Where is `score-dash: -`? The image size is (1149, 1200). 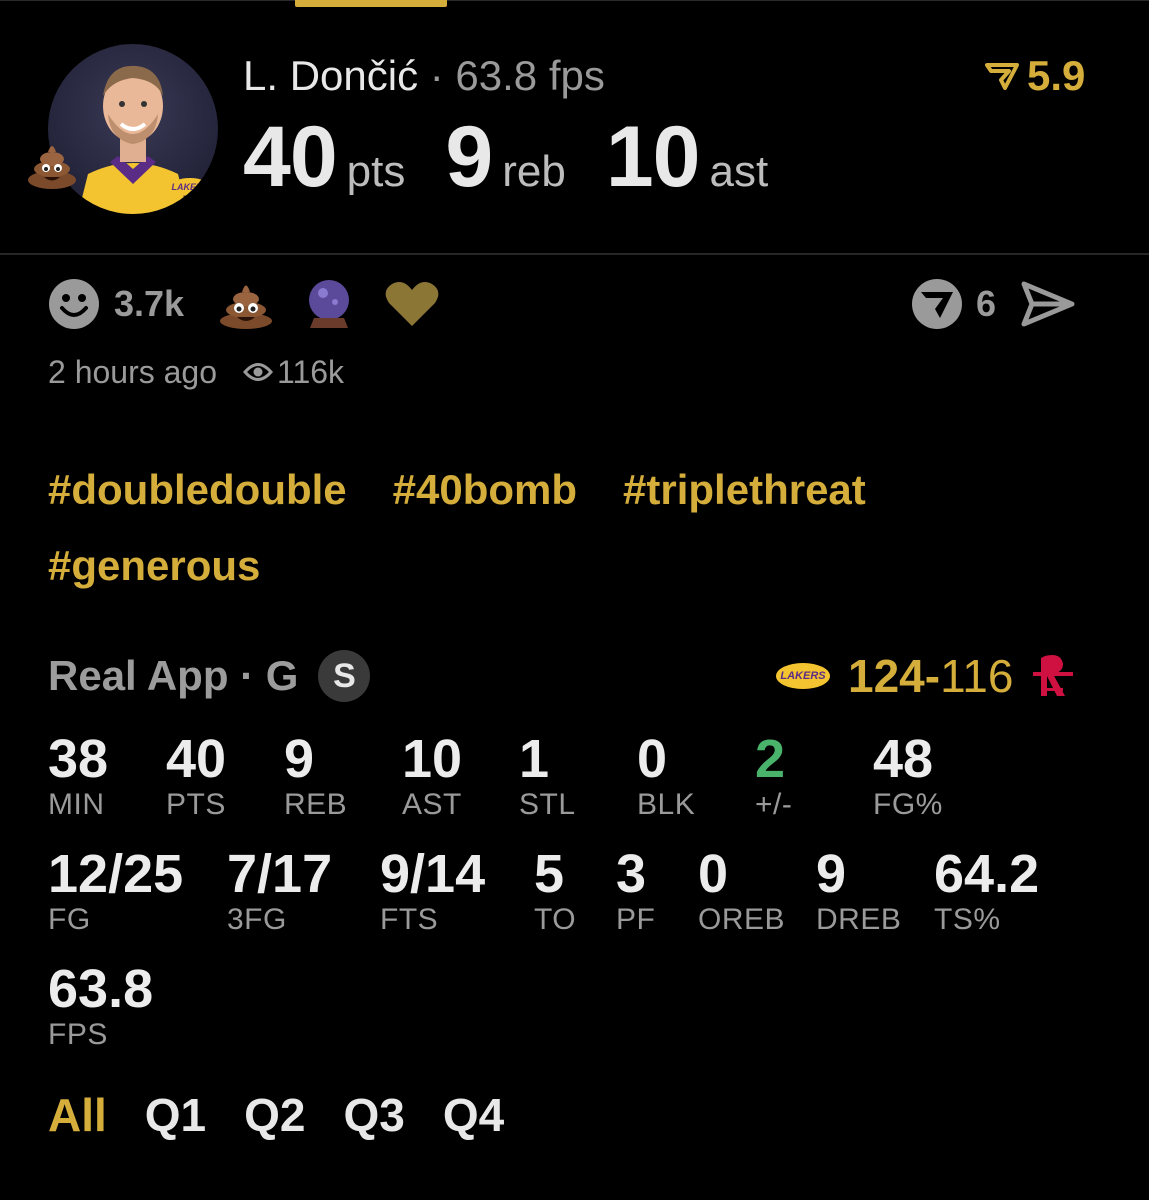 score-dash: - is located at coordinates (932, 676).